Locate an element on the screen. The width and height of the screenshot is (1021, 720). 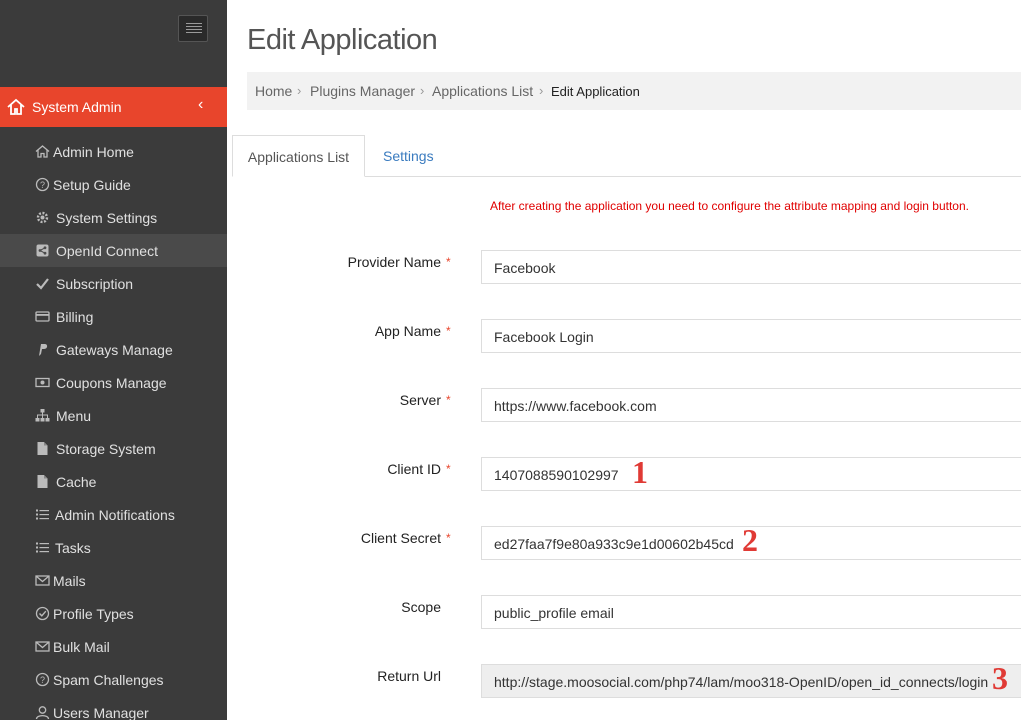
tab-bar: Applications List Settings is located at coordinates (626, 156).